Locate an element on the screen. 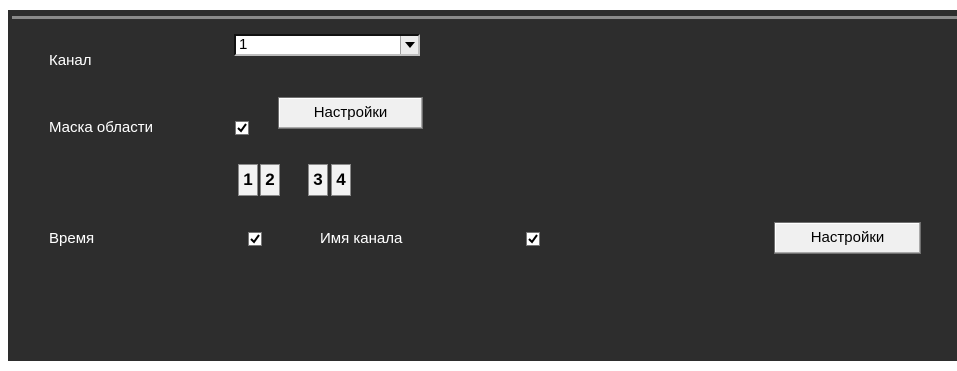 This screenshot has width=957, height=371. channel-name-label: Имя канала is located at coordinates (361, 238).